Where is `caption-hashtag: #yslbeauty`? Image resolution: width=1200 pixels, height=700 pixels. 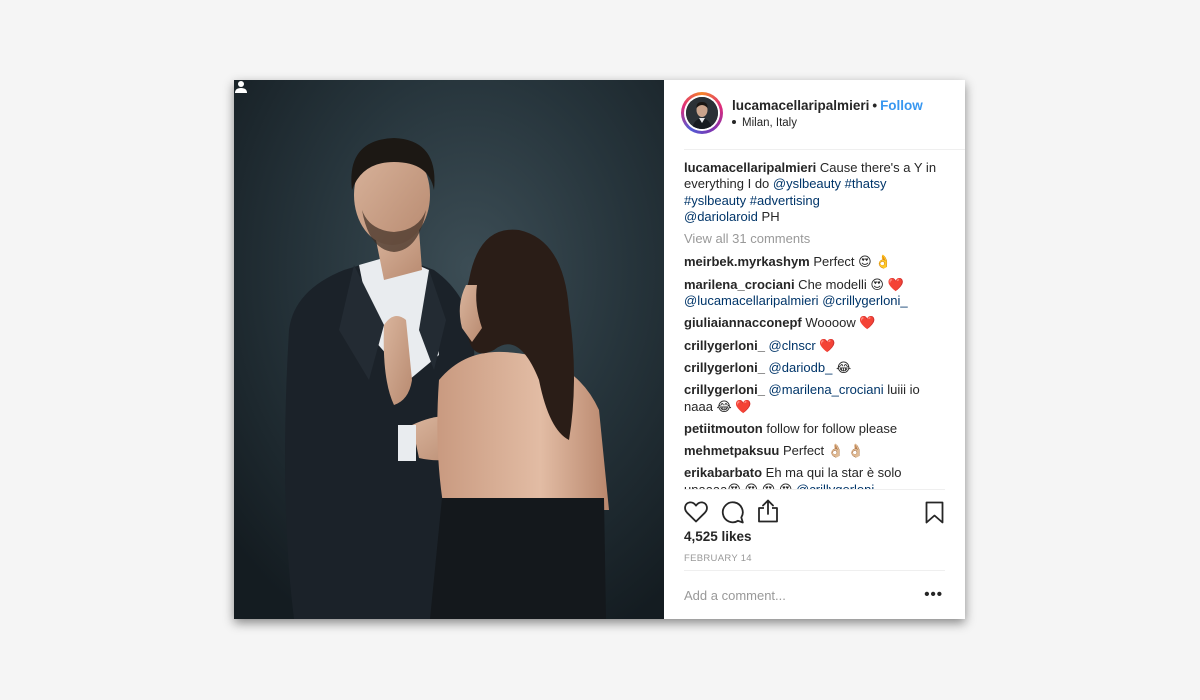 caption-hashtag: #yslbeauty is located at coordinates (715, 200).